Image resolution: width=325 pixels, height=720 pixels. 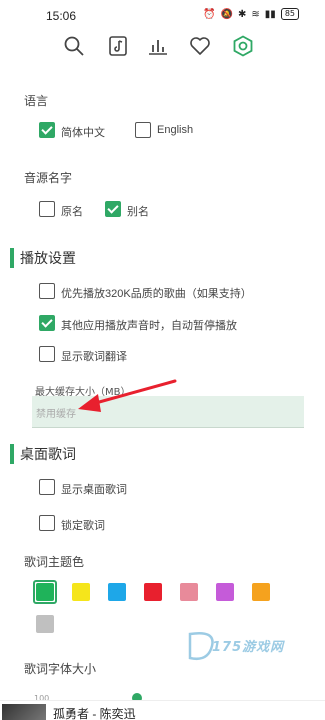 What do you see at coordinates (48, 454) in the screenshot?
I see `desktop-lyrics-section-title: 桌面歌词` at bounding box center [48, 454].